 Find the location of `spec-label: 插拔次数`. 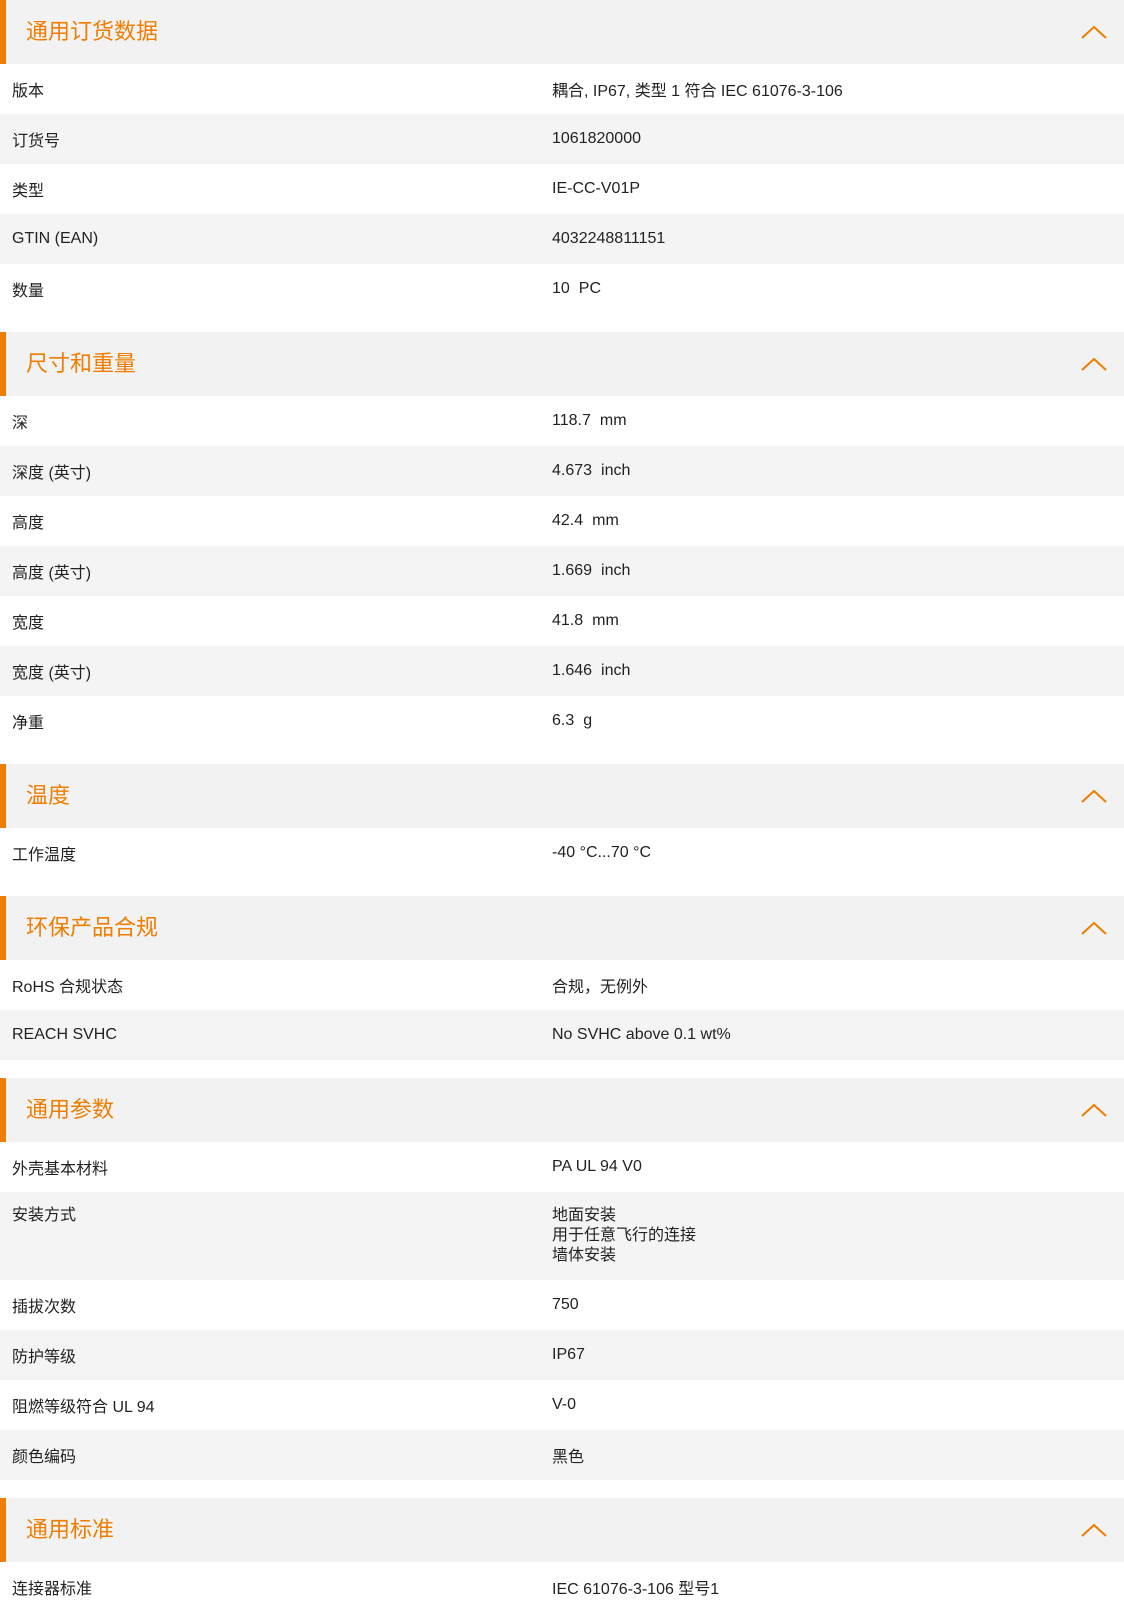

spec-label: 插拔次数 is located at coordinates (44, 1307).